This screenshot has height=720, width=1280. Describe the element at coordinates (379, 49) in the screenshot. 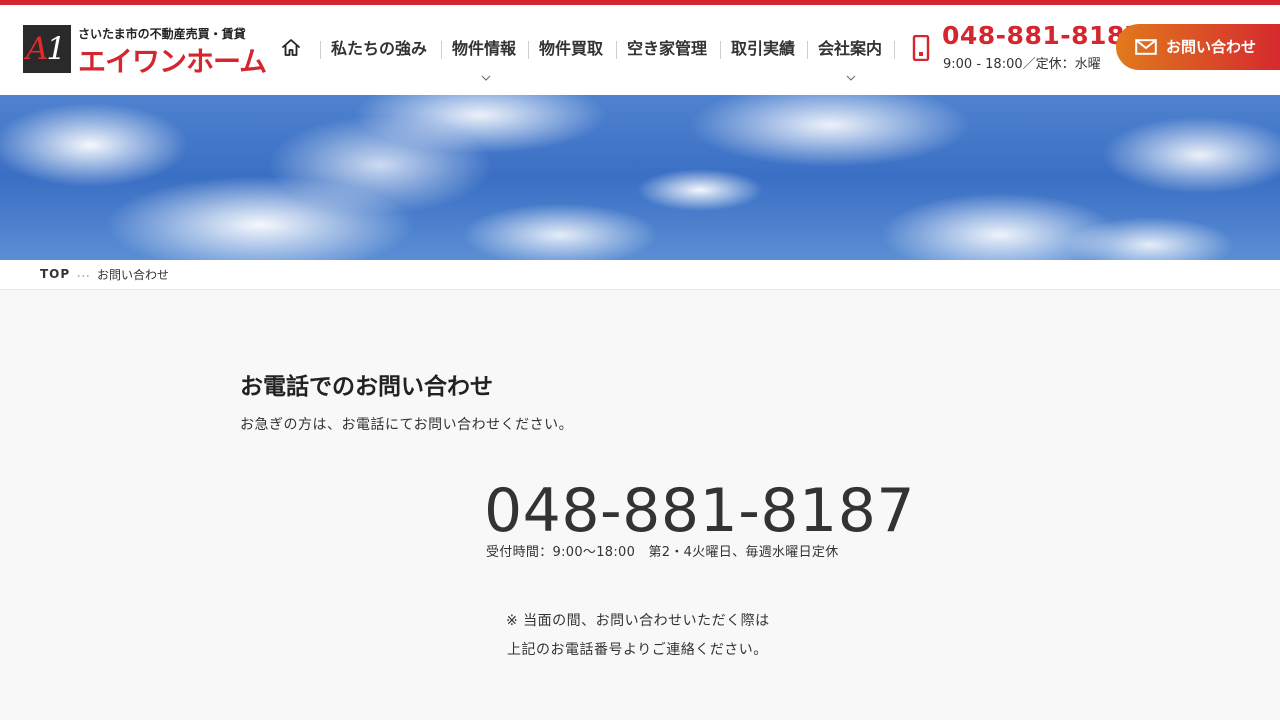

I see `nav-item-strengths: 私たちの強み` at that location.